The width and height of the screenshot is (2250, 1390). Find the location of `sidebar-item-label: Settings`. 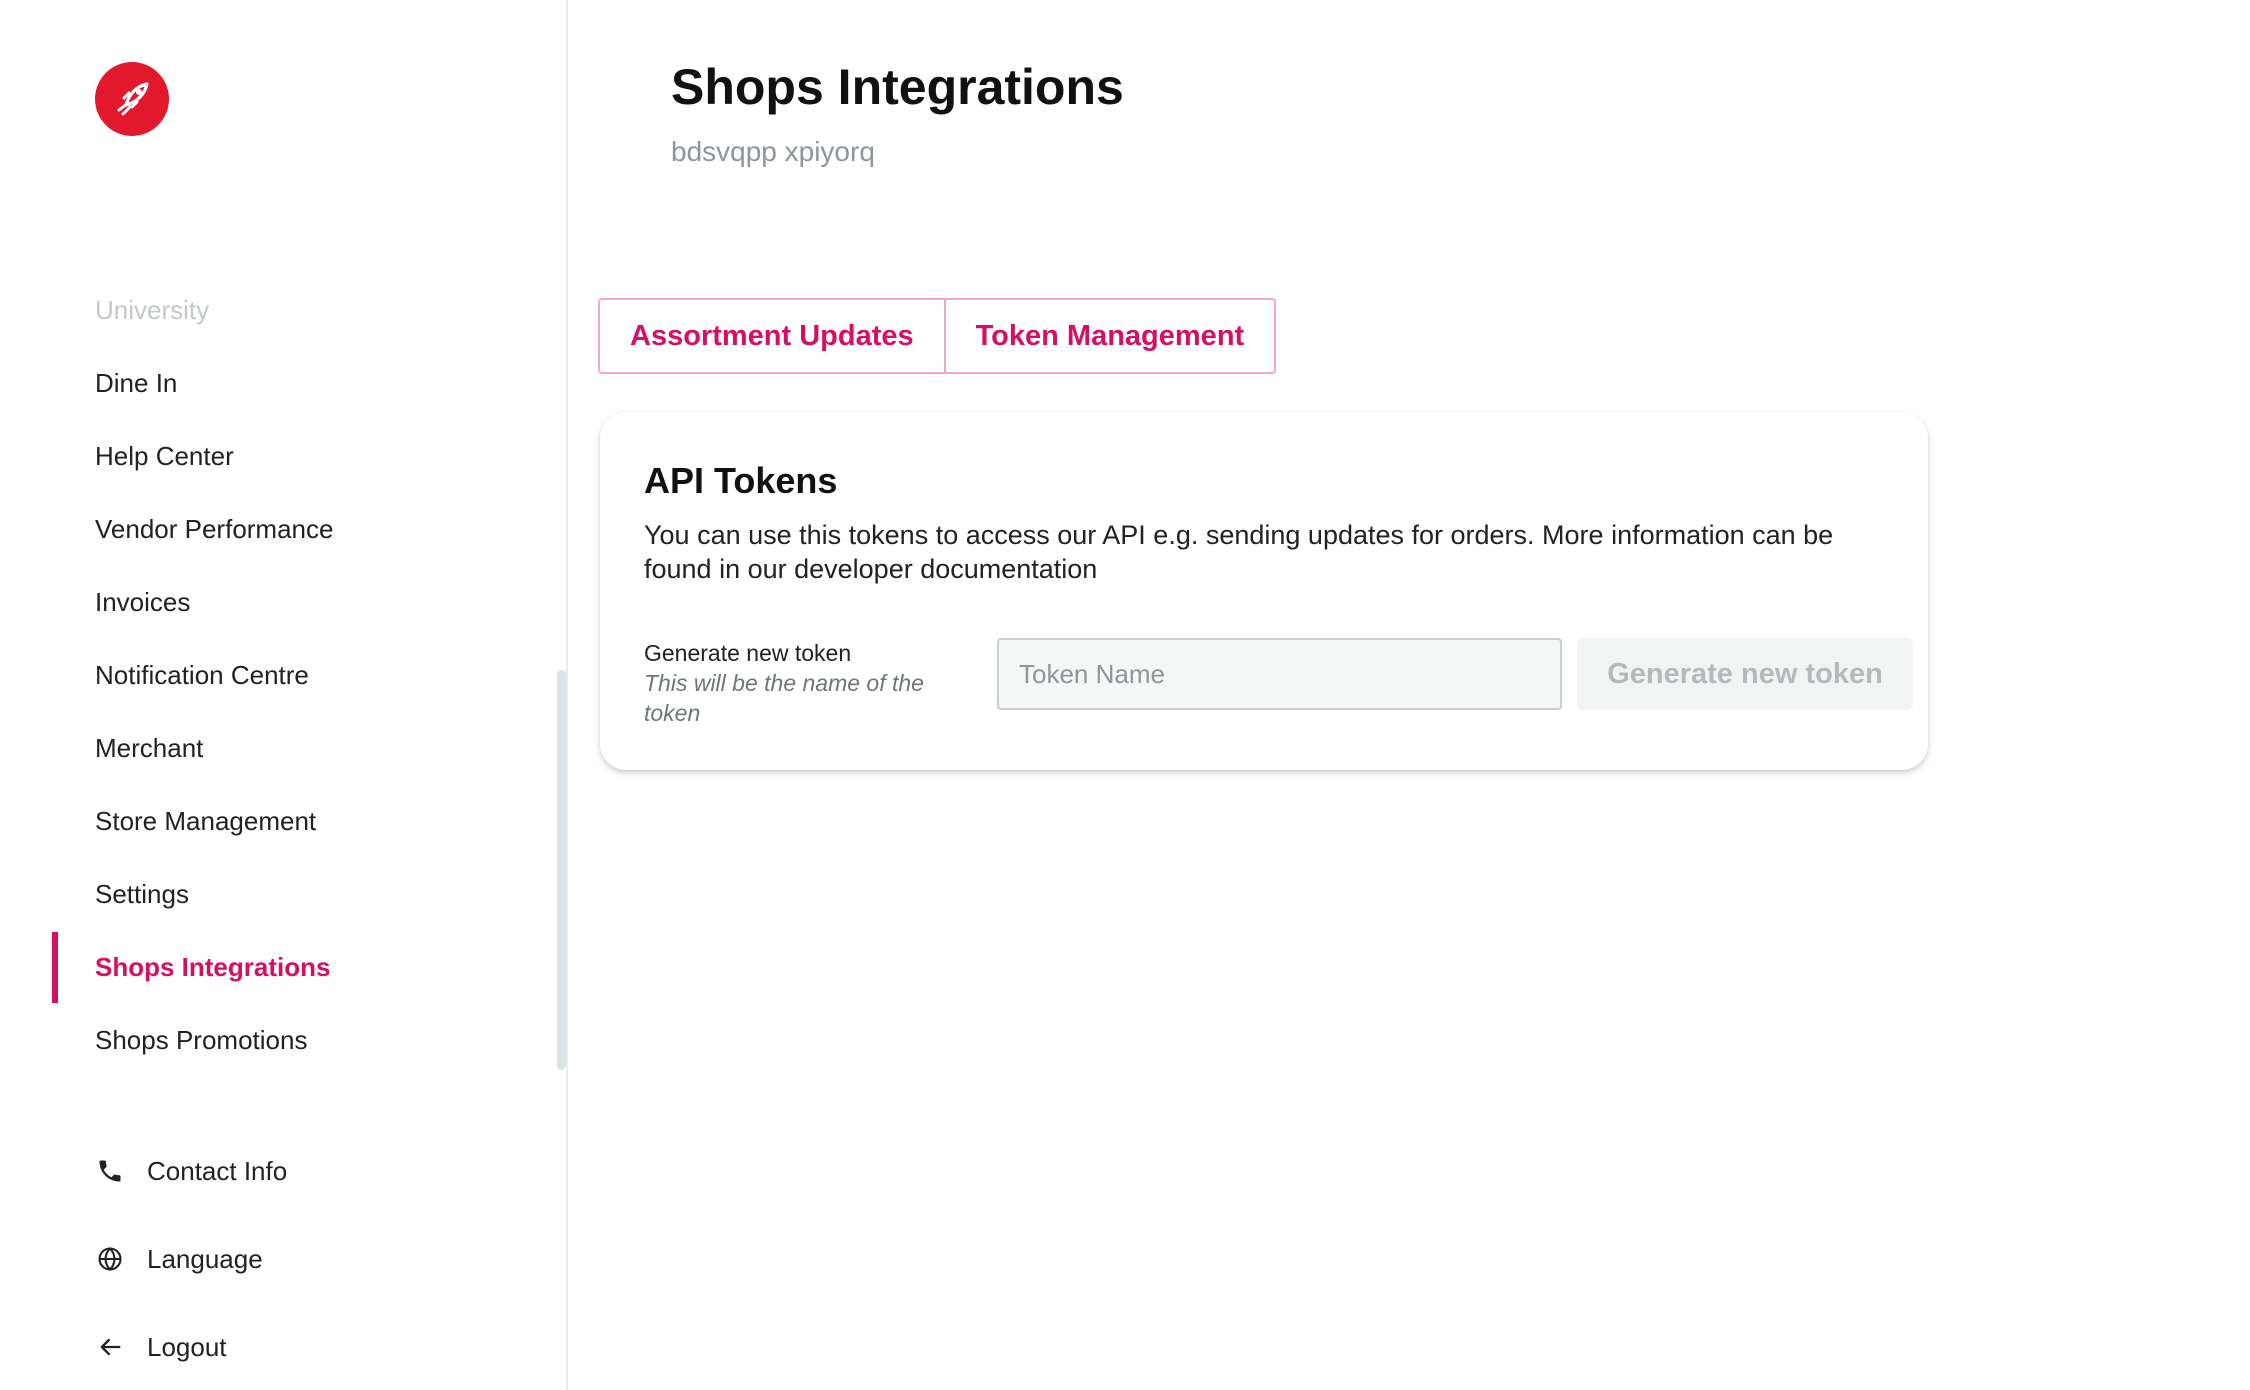

sidebar-item-label: Settings is located at coordinates (142, 894).